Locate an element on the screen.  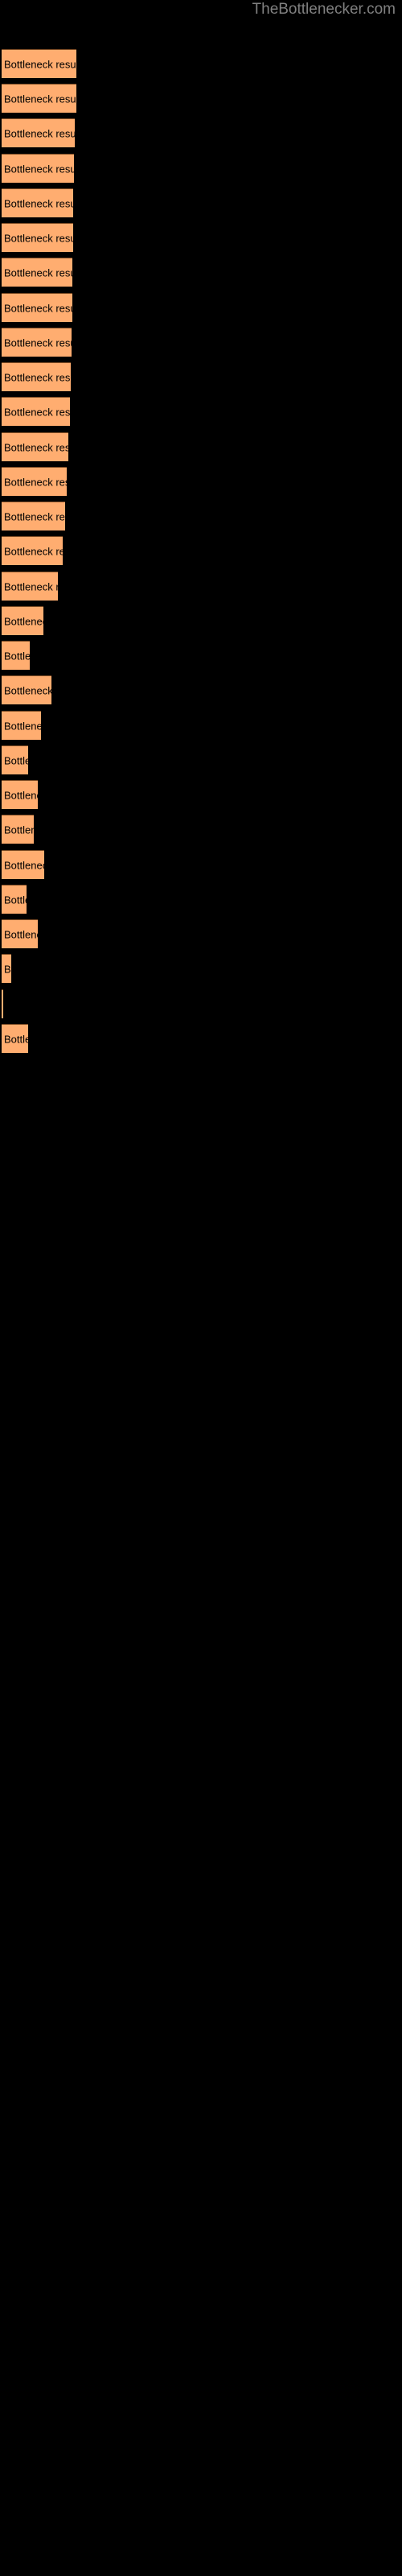
bar-label-18: Bottleneck result is located at coordinates (17, 656).